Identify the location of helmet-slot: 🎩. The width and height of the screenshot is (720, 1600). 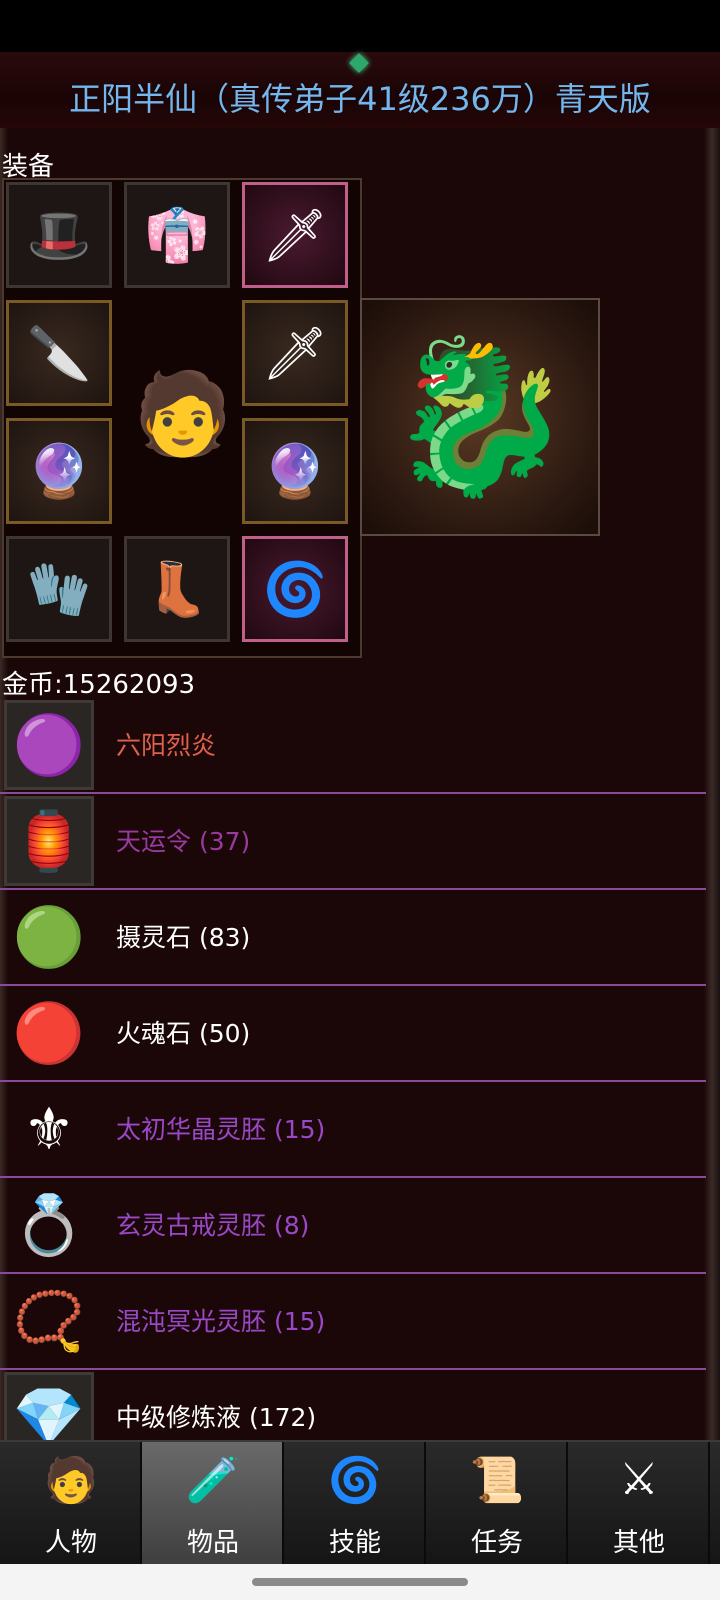
(59, 235).